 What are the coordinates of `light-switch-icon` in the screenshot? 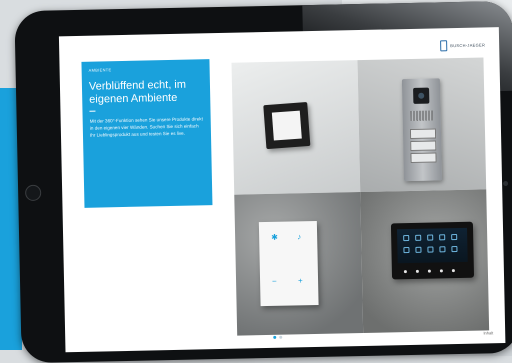 It's located at (287, 126).